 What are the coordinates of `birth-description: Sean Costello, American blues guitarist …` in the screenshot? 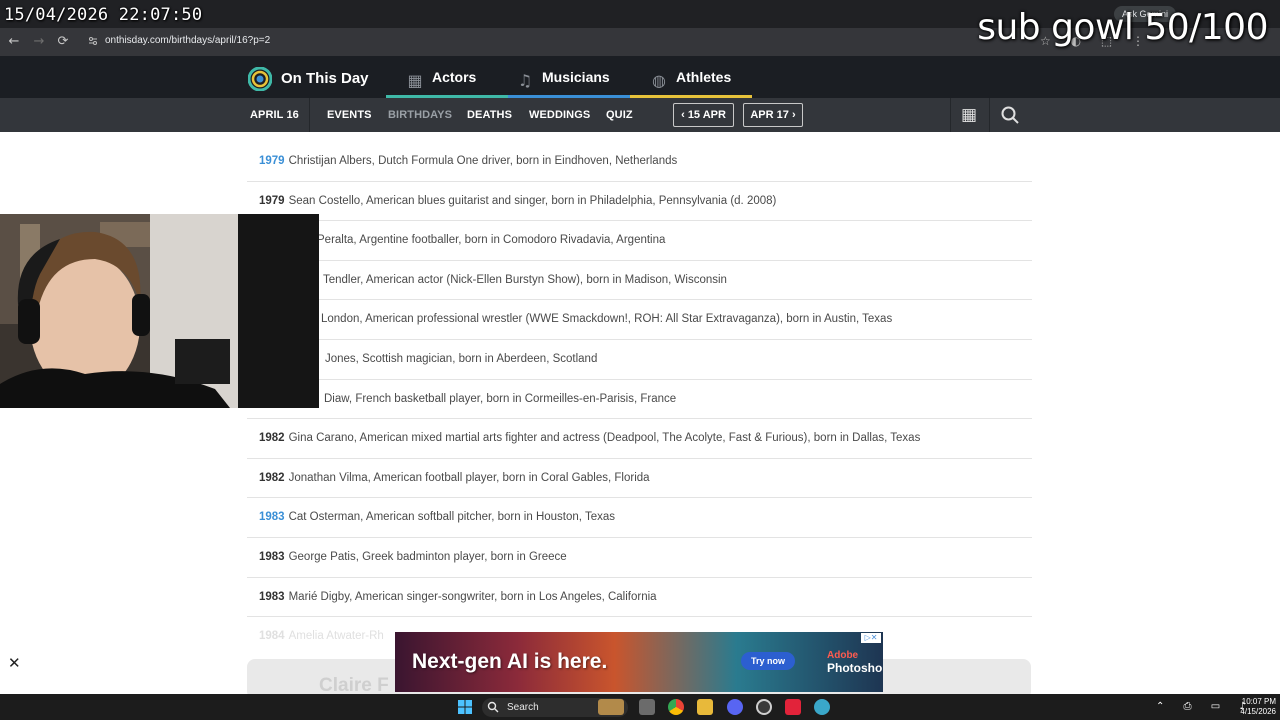 It's located at (532, 200).